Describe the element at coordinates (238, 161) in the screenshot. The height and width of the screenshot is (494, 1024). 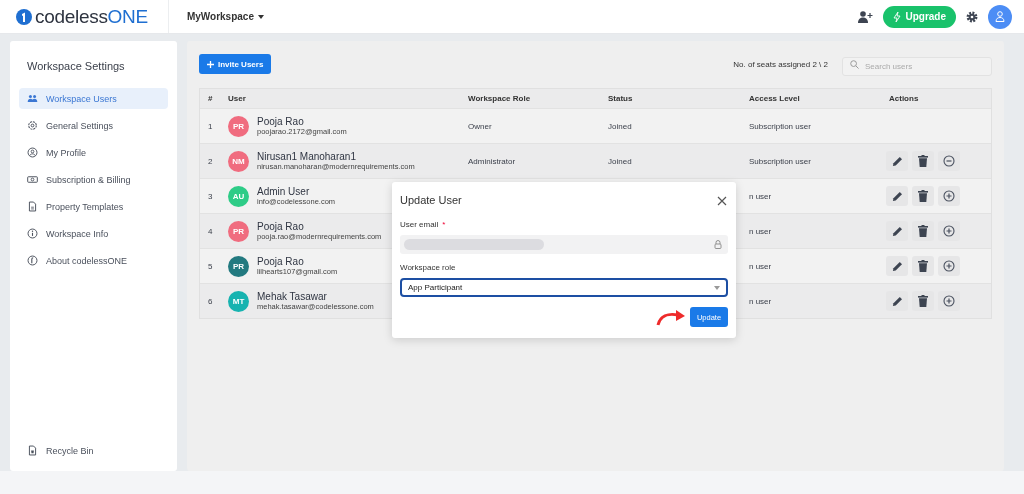
I see `user-avatar: NM` at that location.